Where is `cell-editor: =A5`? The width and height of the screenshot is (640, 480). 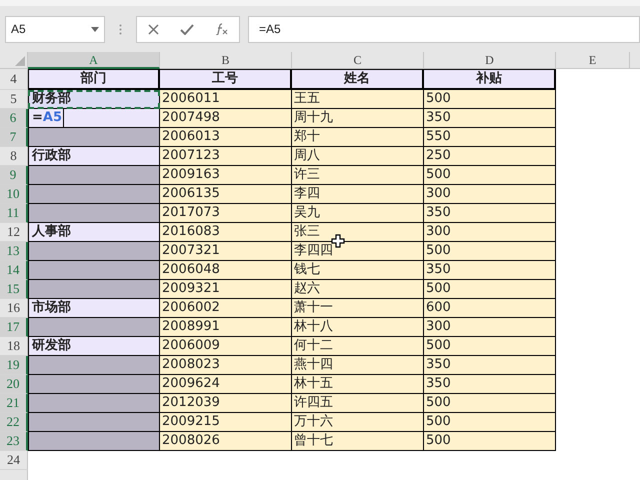 cell-editor: =A5 is located at coordinates (94, 118).